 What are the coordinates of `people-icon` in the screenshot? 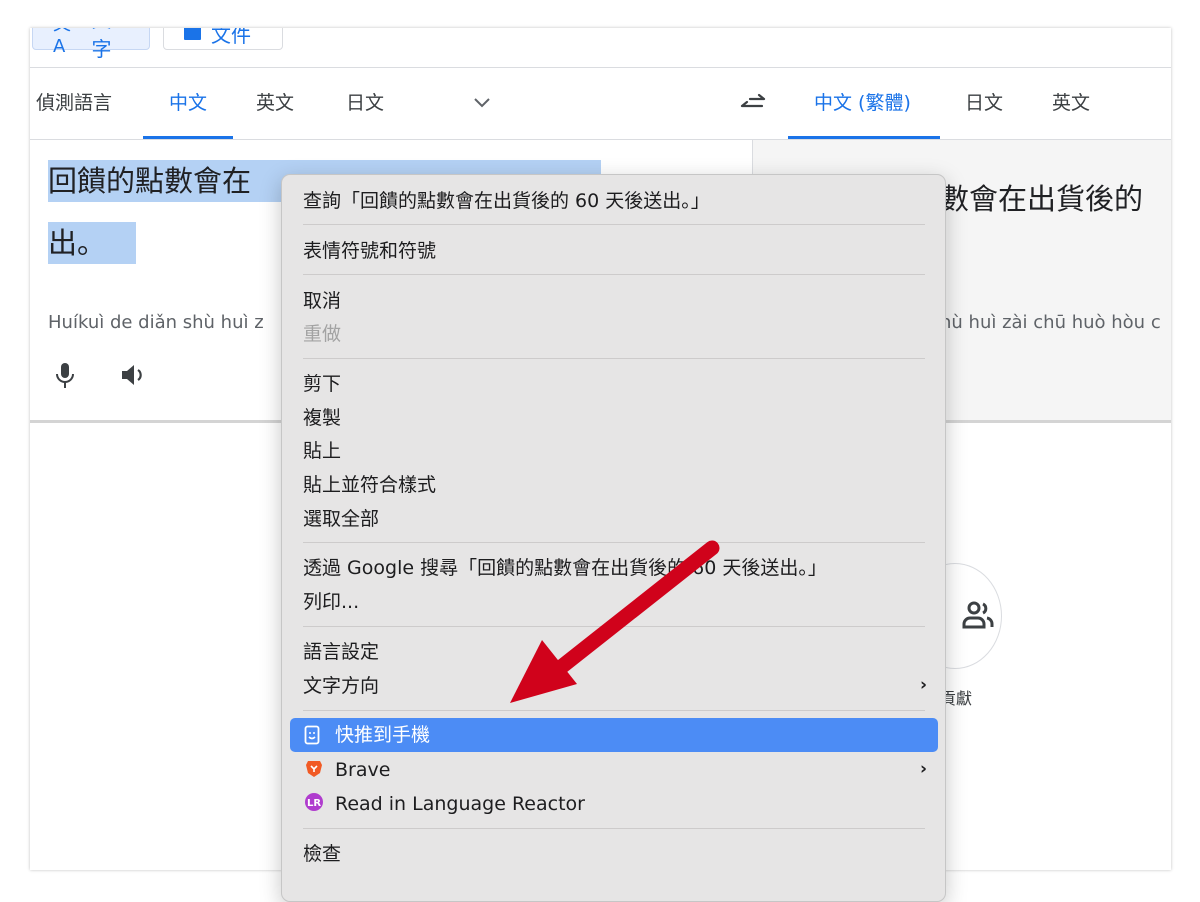 It's located at (978, 615).